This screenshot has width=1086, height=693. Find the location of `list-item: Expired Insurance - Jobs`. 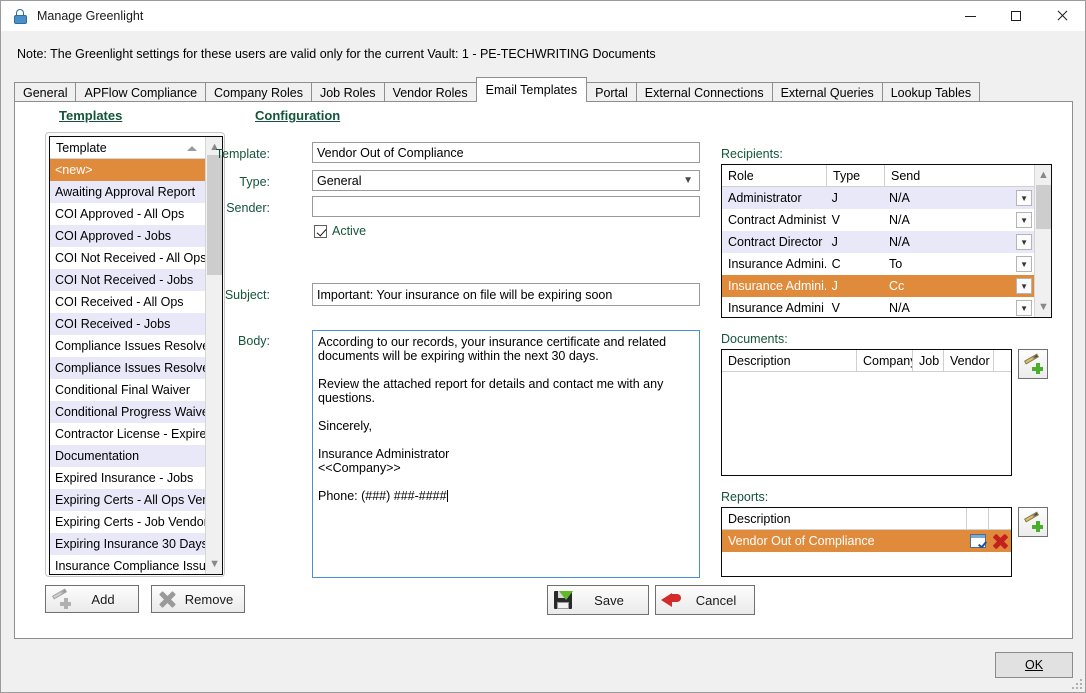

list-item: Expired Insurance - Jobs is located at coordinates (127, 478).